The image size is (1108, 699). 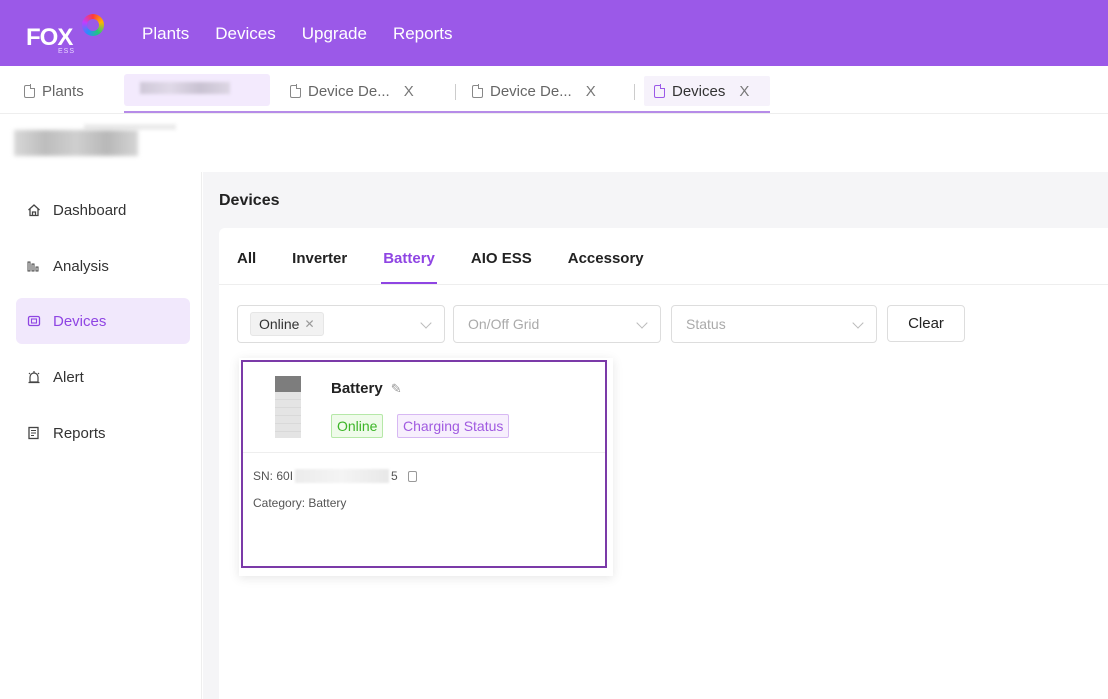 I want to click on tab-device-detail-2: Device De... X, so click(x=534, y=91).